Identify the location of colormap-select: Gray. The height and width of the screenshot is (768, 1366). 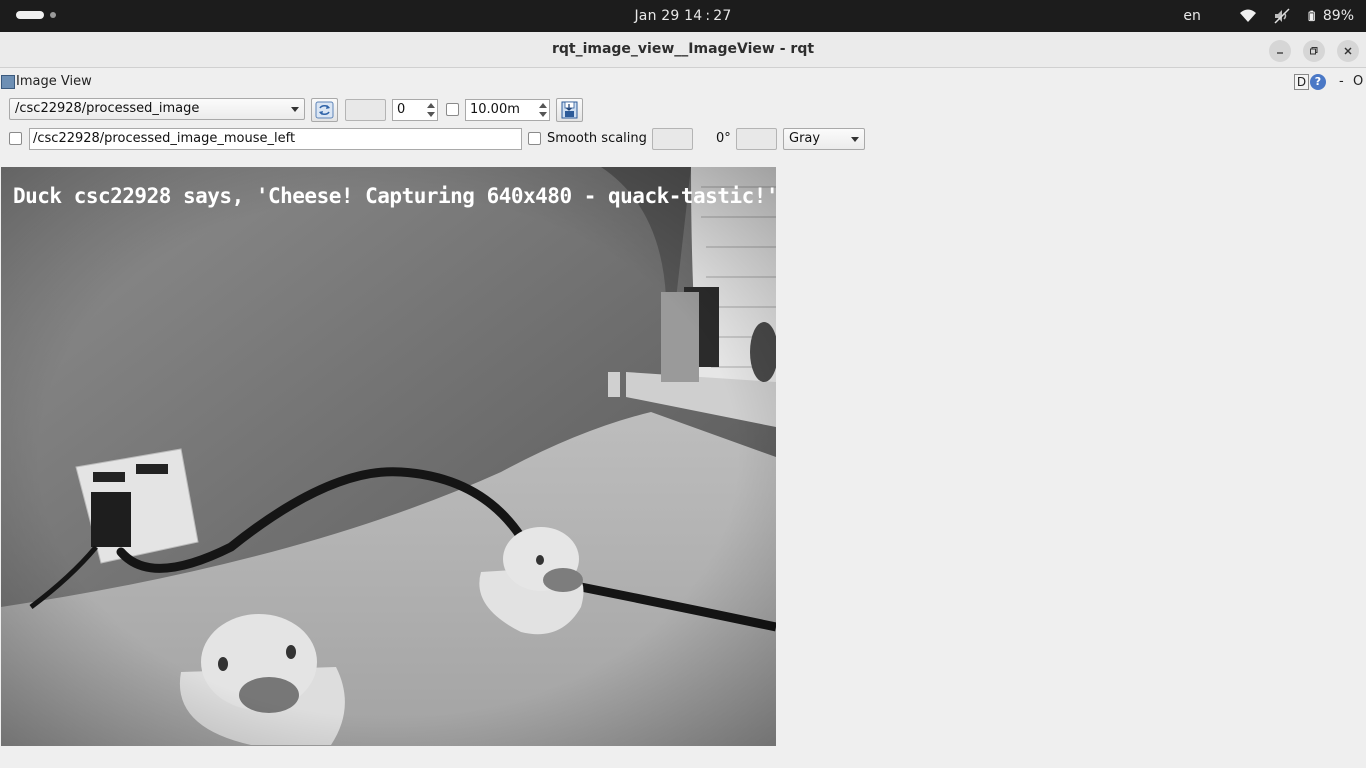
(824, 139).